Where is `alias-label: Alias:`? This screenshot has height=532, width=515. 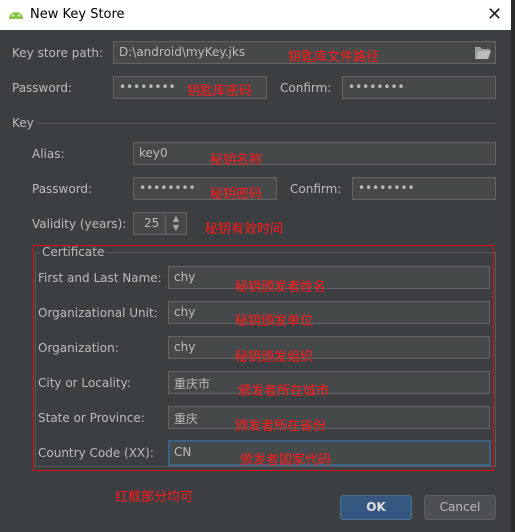 alias-label: Alias: is located at coordinates (48, 154).